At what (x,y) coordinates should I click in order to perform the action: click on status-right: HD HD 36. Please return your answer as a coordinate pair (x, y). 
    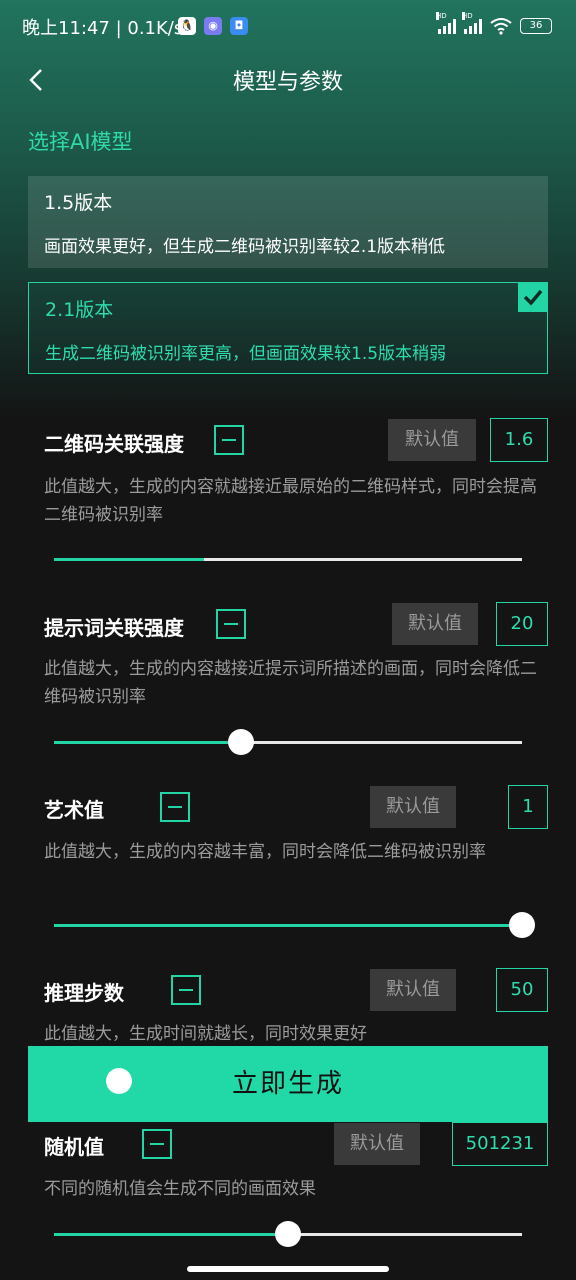
    Looking at the image, I should click on (494, 25).